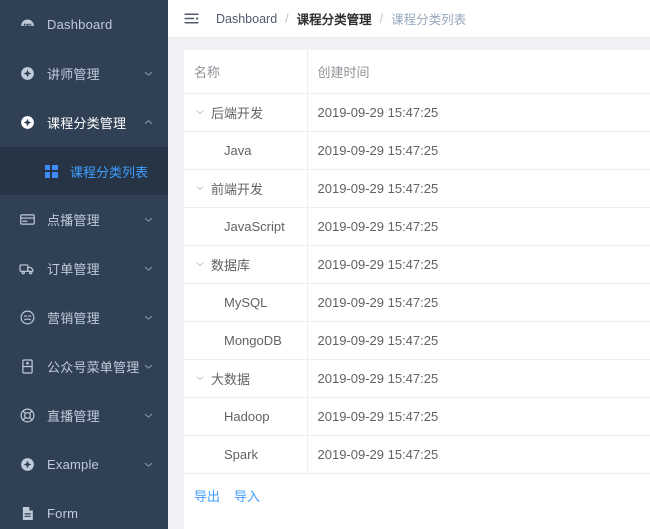 The image size is (650, 529). What do you see at coordinates (241, 454) in the screenshot?
I see `row-name-text: Spark` at bounding box center [241, 454].